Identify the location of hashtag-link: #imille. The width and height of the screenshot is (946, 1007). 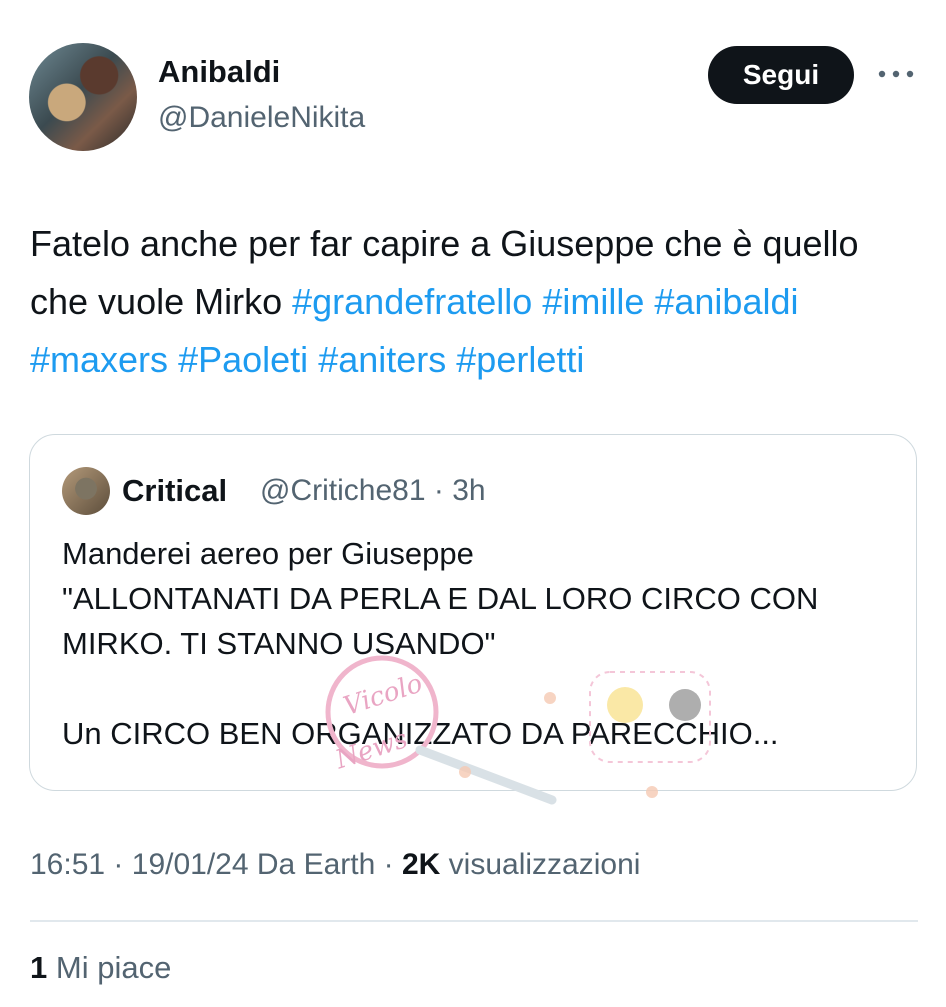
(593, 301).